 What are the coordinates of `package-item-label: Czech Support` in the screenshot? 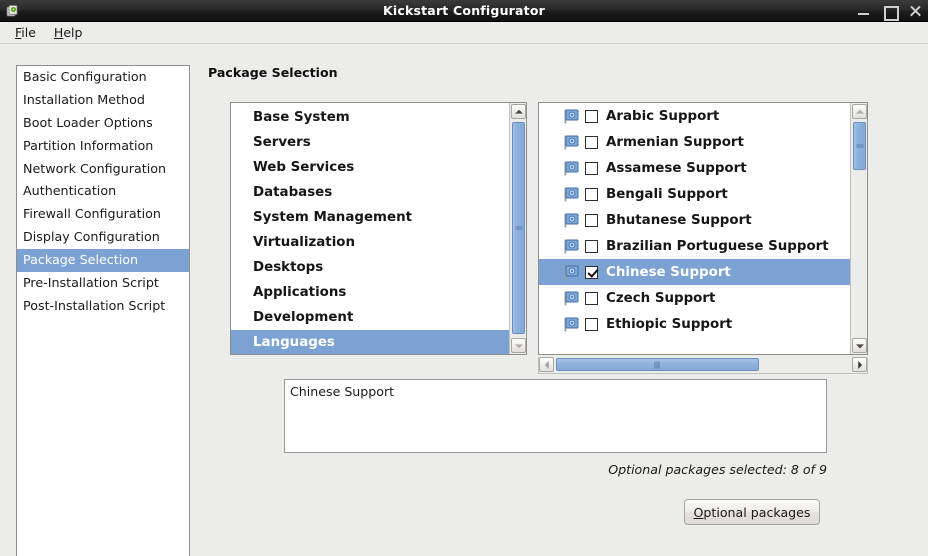 It's located at (661, 298).